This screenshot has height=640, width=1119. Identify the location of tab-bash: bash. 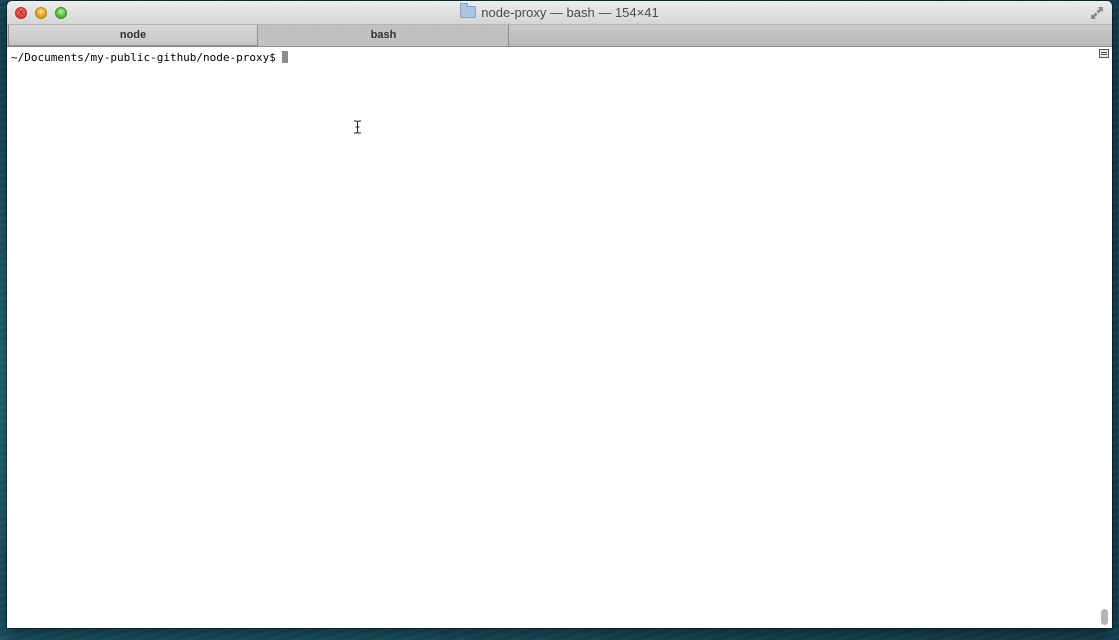
(384, 35).